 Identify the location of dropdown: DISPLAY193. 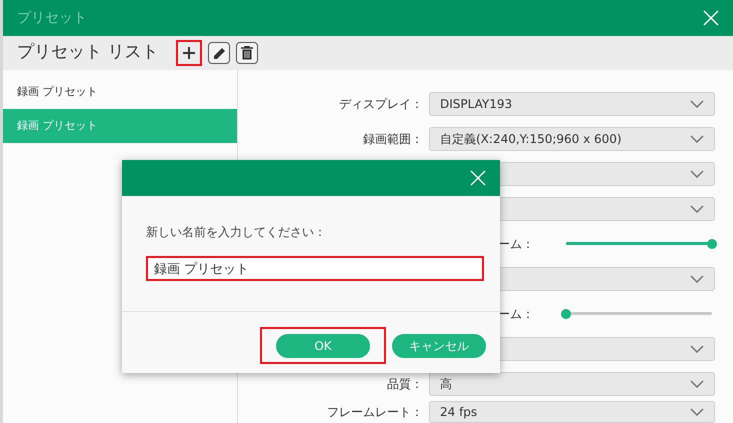
(572, 104).